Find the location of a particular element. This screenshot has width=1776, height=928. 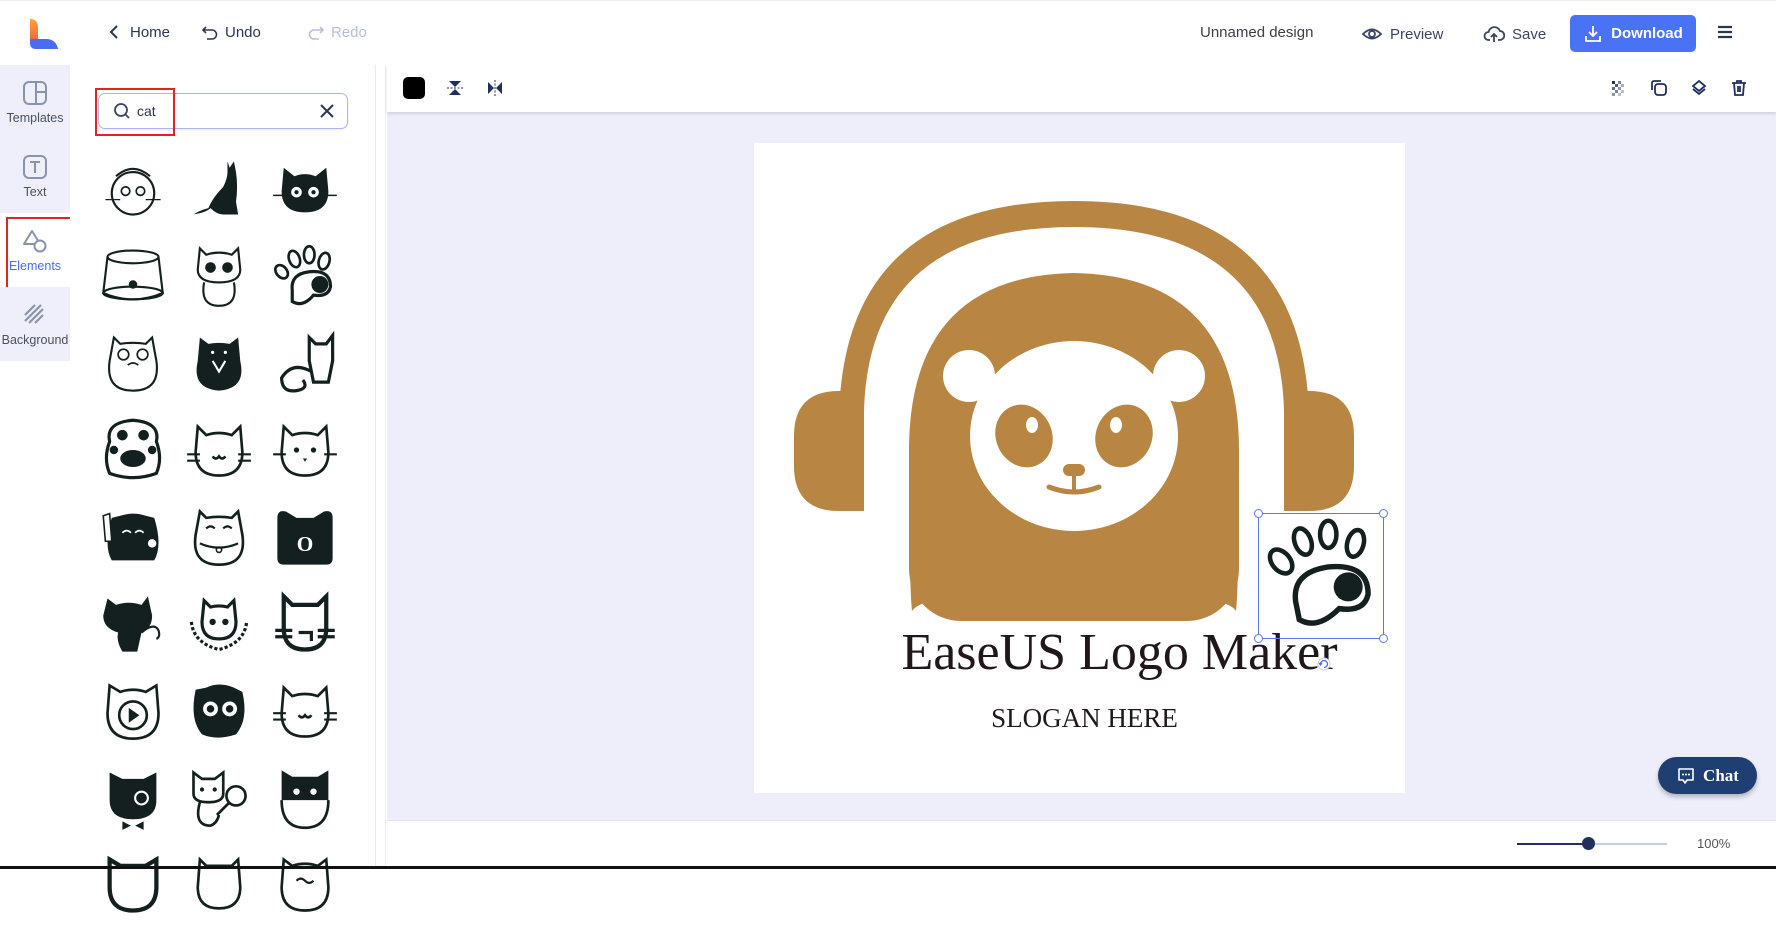

cute-cat-face-icon is located at coordinates (305, 450).